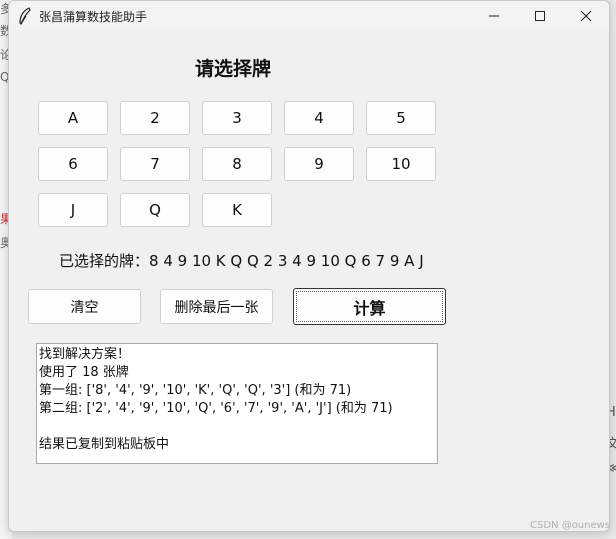 The height and width of the screenshot is (539, 616). I want to click on card-button-a: A, so click(73, 118).